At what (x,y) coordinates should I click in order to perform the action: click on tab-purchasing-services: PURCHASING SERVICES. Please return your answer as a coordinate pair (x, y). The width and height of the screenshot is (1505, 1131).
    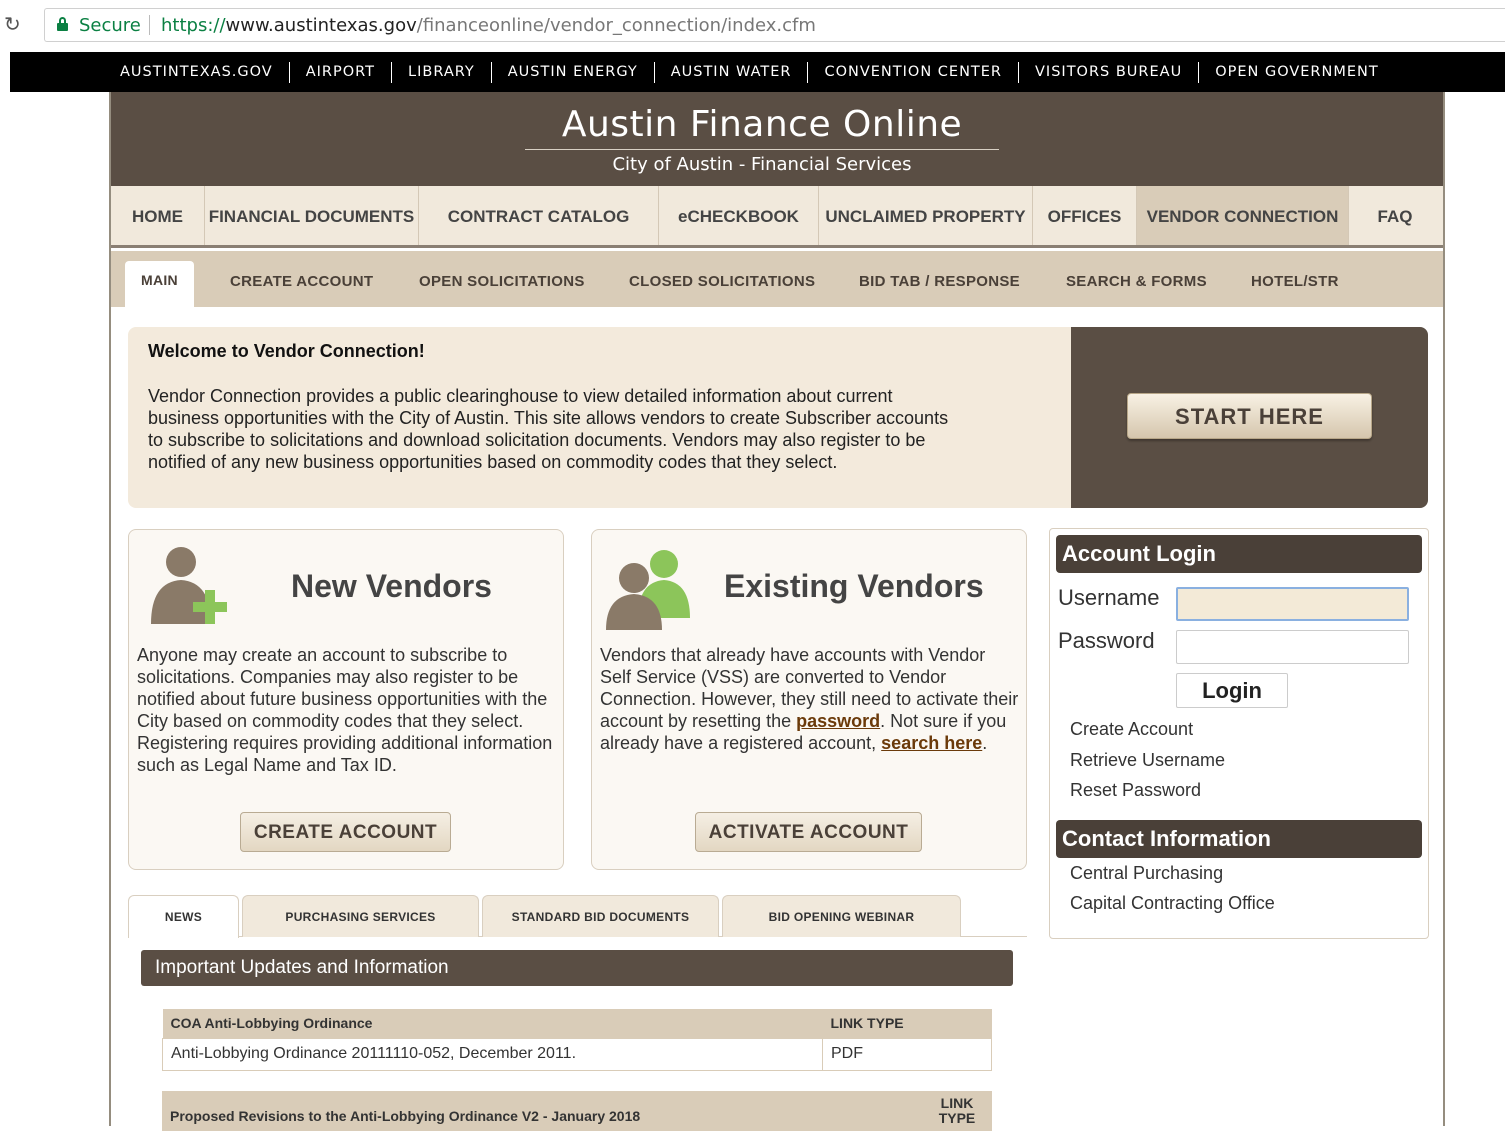
    Looking at the image, I should click on (360, 916).